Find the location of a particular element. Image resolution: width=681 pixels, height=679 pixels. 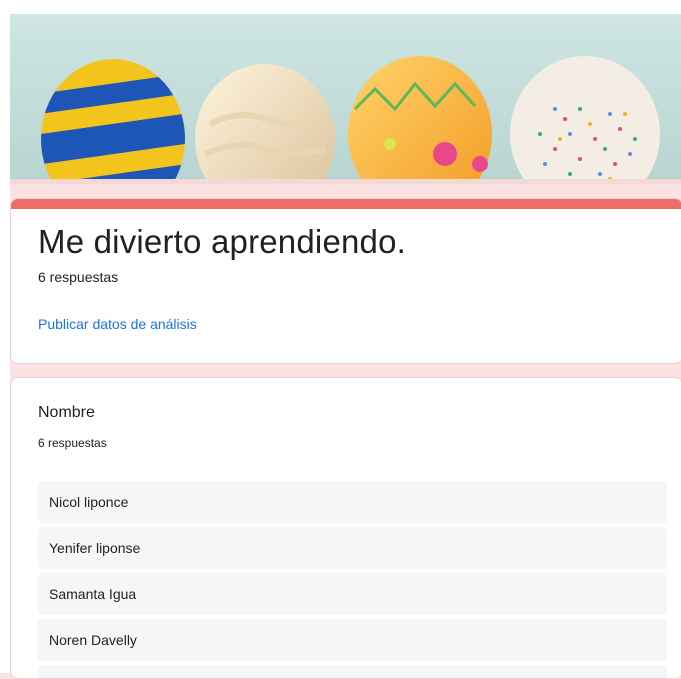

answer-item is located at coordinates (352, 671).